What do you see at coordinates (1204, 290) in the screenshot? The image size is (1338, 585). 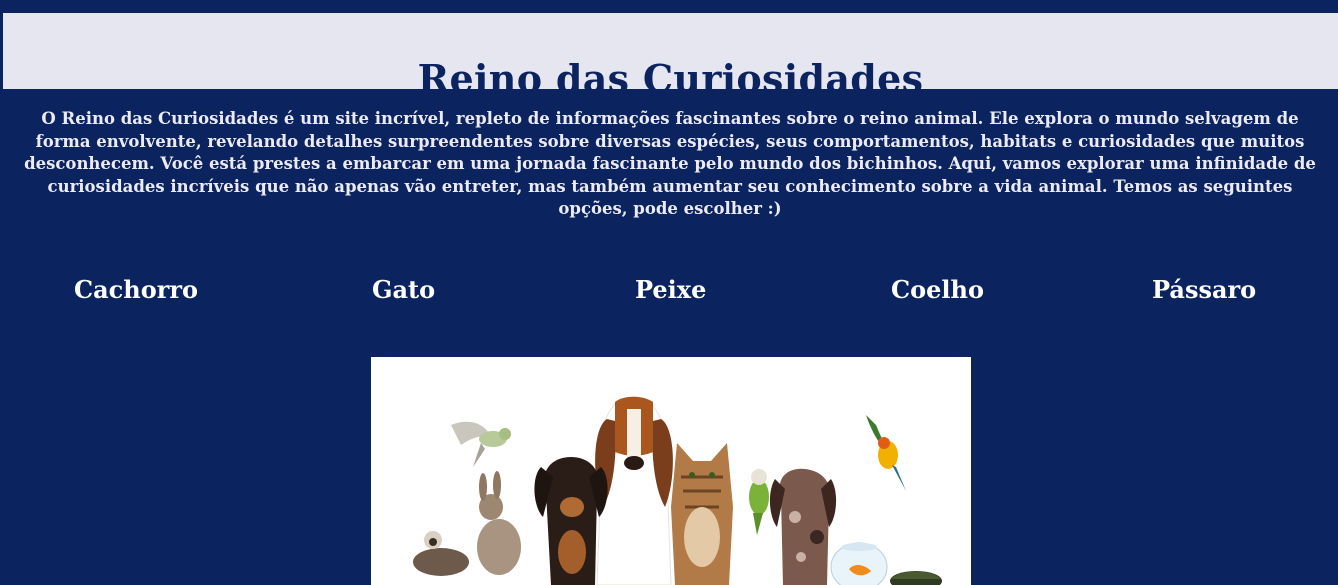 I see `nav-link-passaro: Pássaro` at bounding box center [1204, 290].